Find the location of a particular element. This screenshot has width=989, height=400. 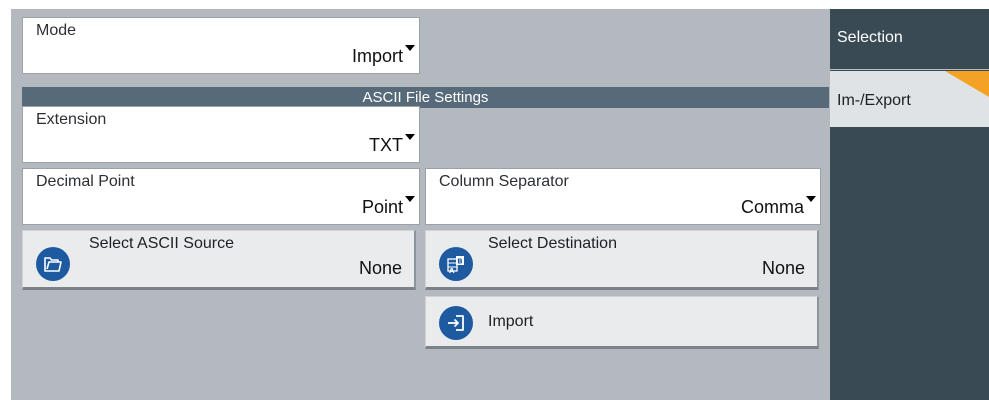

import-button-label: Import is located at coordinates (511, 321).